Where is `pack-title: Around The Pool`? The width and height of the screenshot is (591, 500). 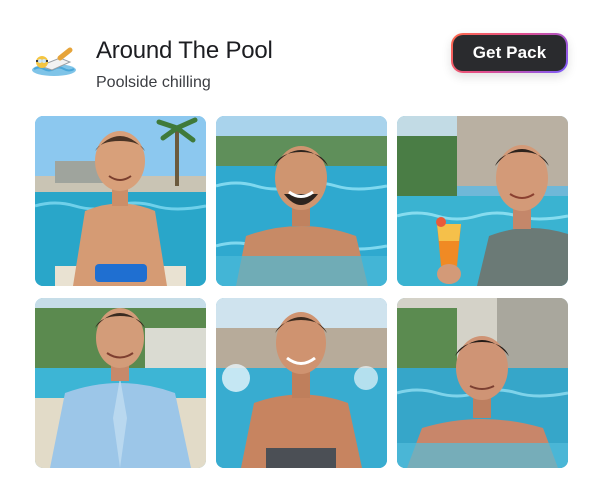
pack-title: Around The Pool is located at coordinates (184, 50).